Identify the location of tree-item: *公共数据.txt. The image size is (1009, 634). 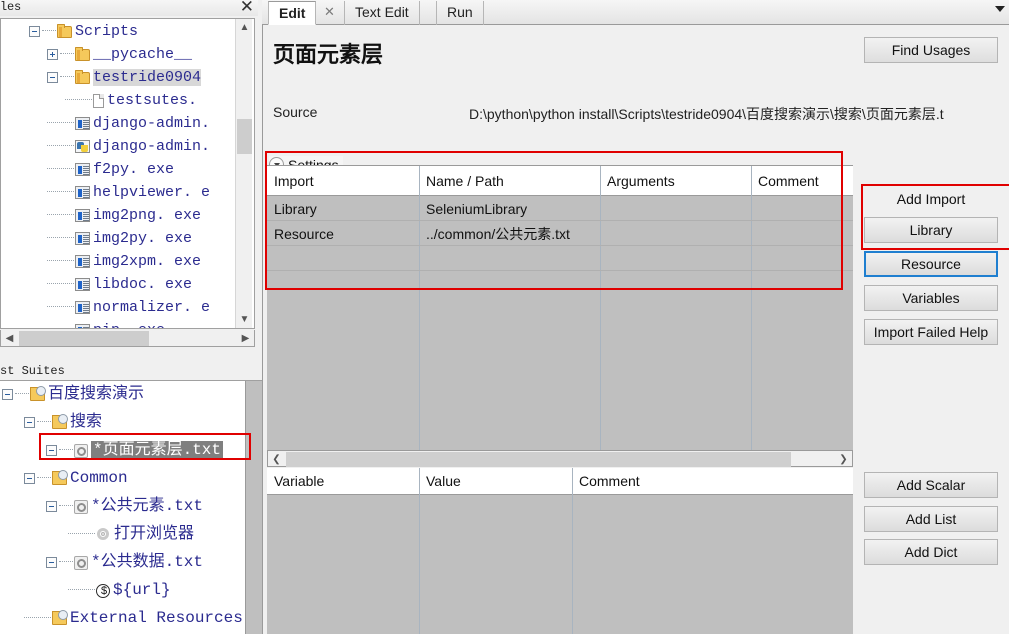
(124, 562).